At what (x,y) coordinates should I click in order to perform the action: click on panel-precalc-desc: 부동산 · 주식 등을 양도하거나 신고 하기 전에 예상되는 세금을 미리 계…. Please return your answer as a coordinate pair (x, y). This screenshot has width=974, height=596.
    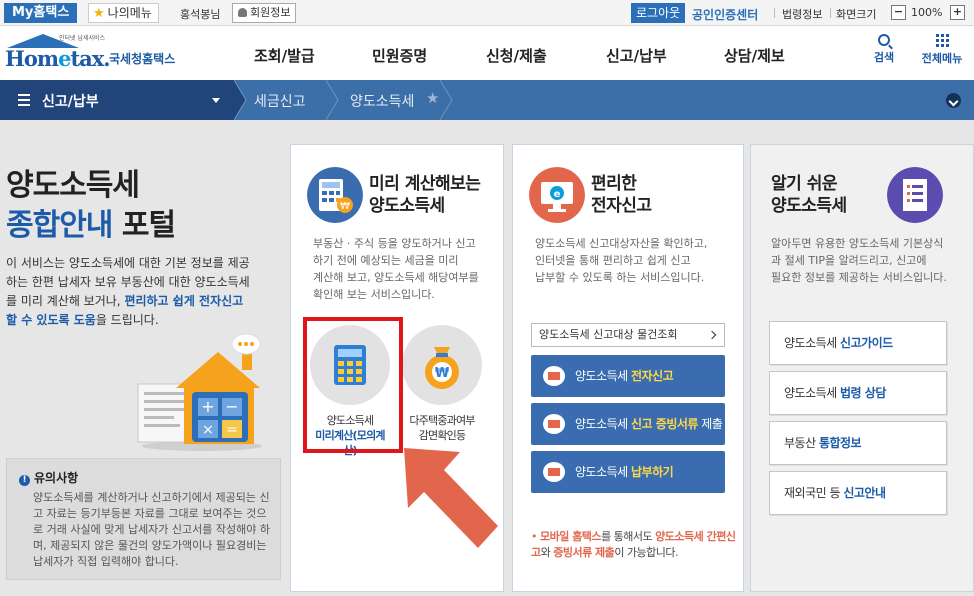
    Looking at the image, I should click on (396, 269).